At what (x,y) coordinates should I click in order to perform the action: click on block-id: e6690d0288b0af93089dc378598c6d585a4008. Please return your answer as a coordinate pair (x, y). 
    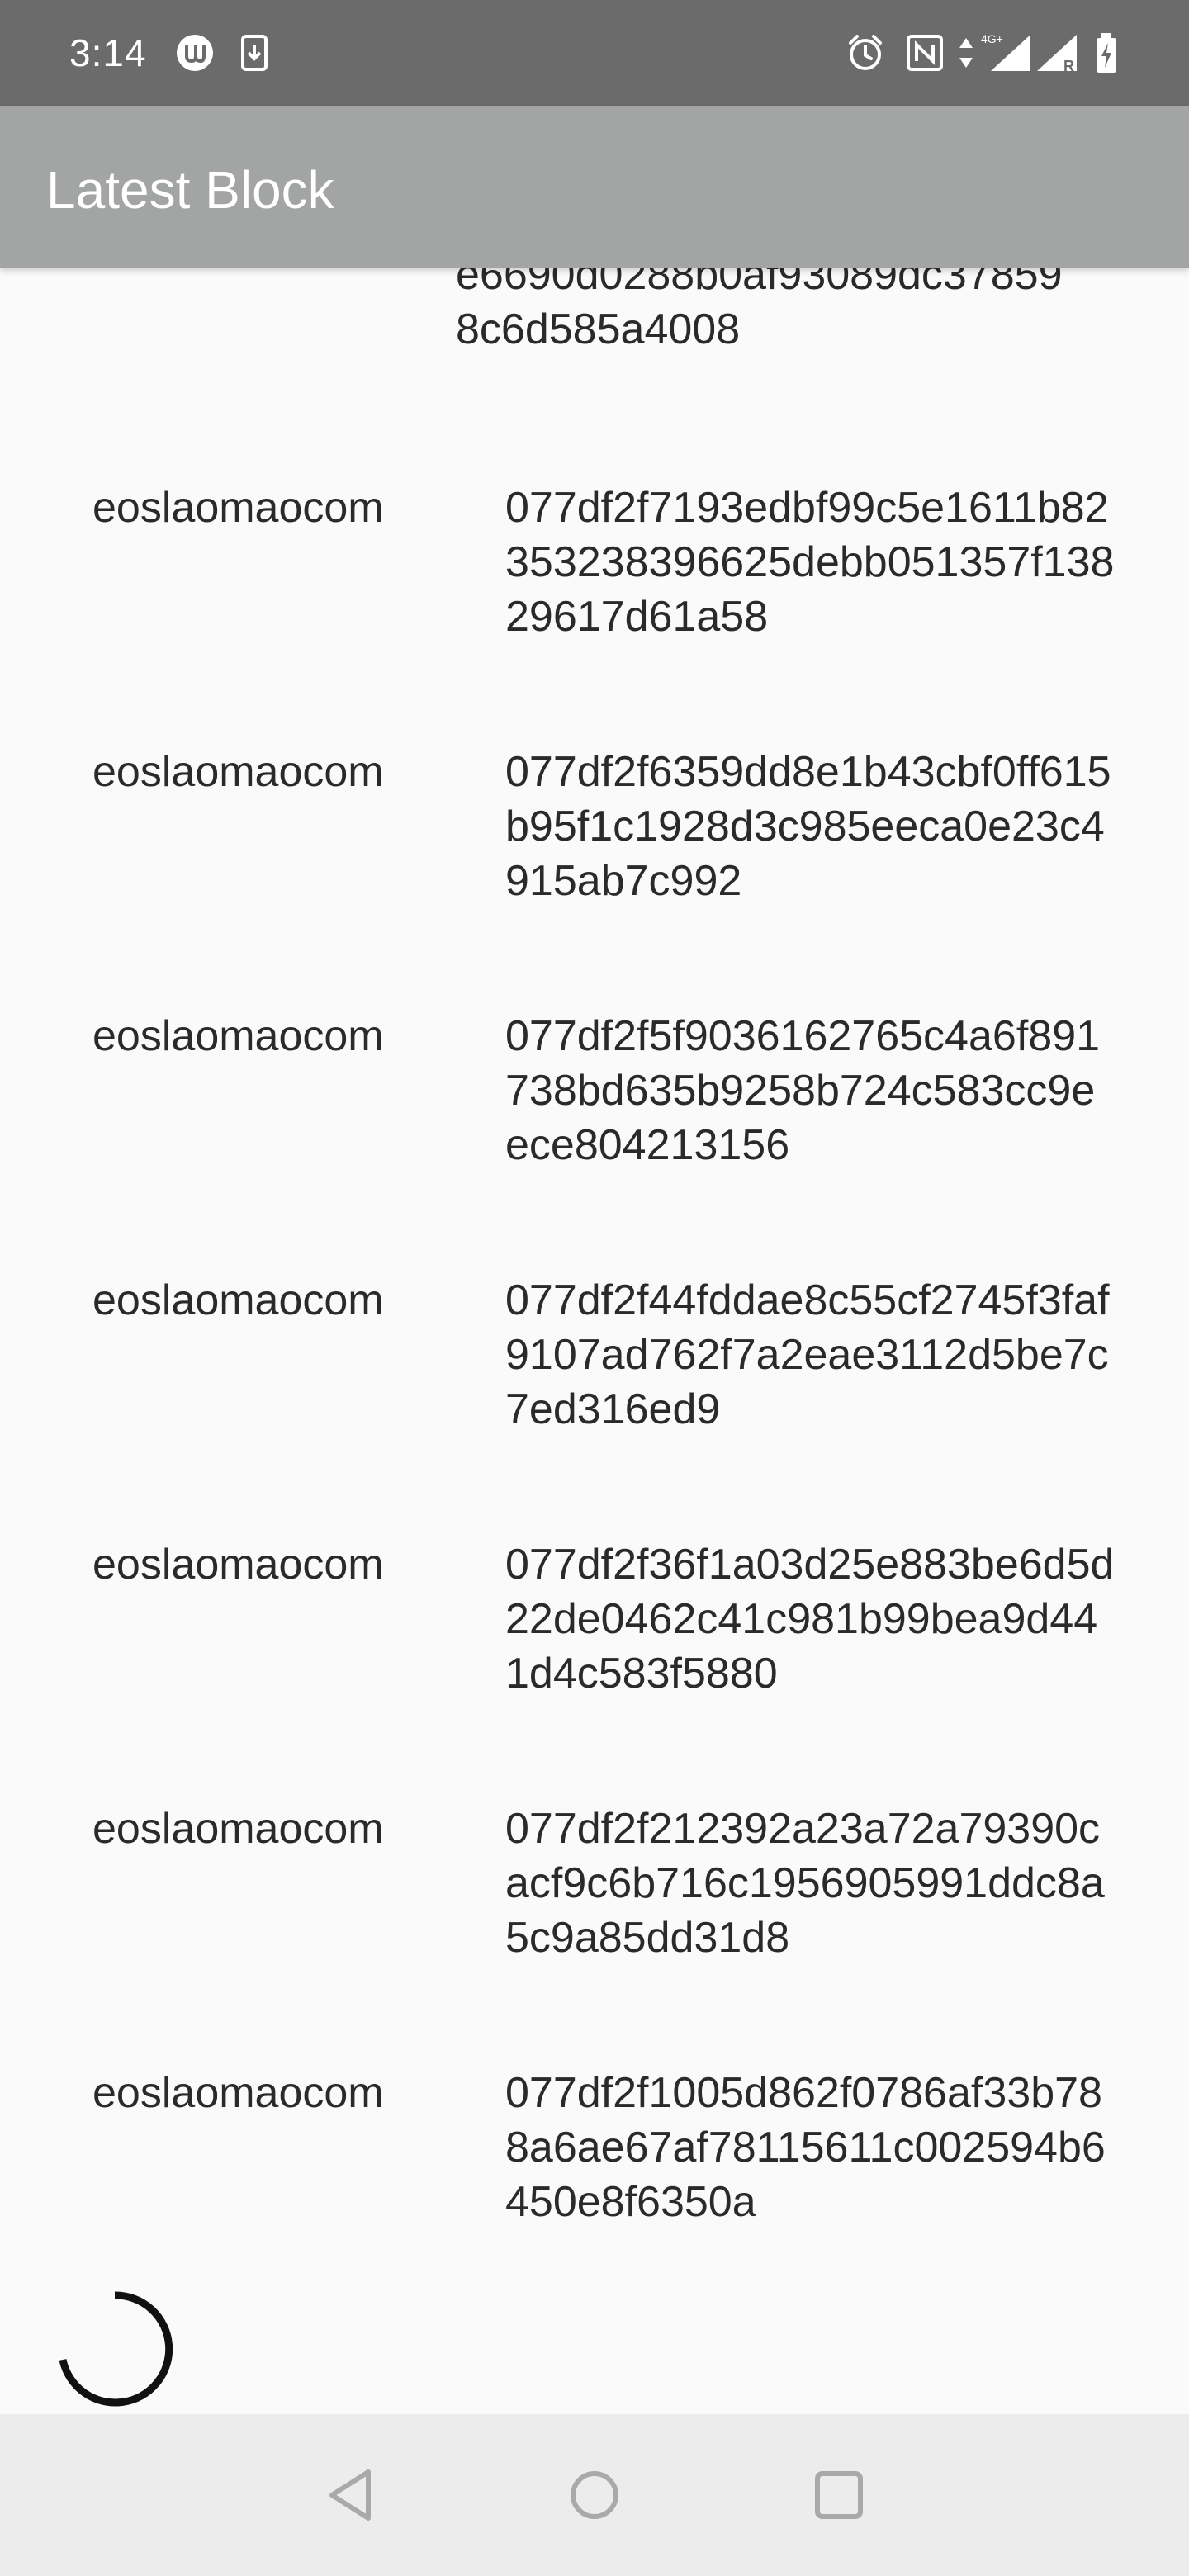
    Looking at the image, I should click on (759, 310).